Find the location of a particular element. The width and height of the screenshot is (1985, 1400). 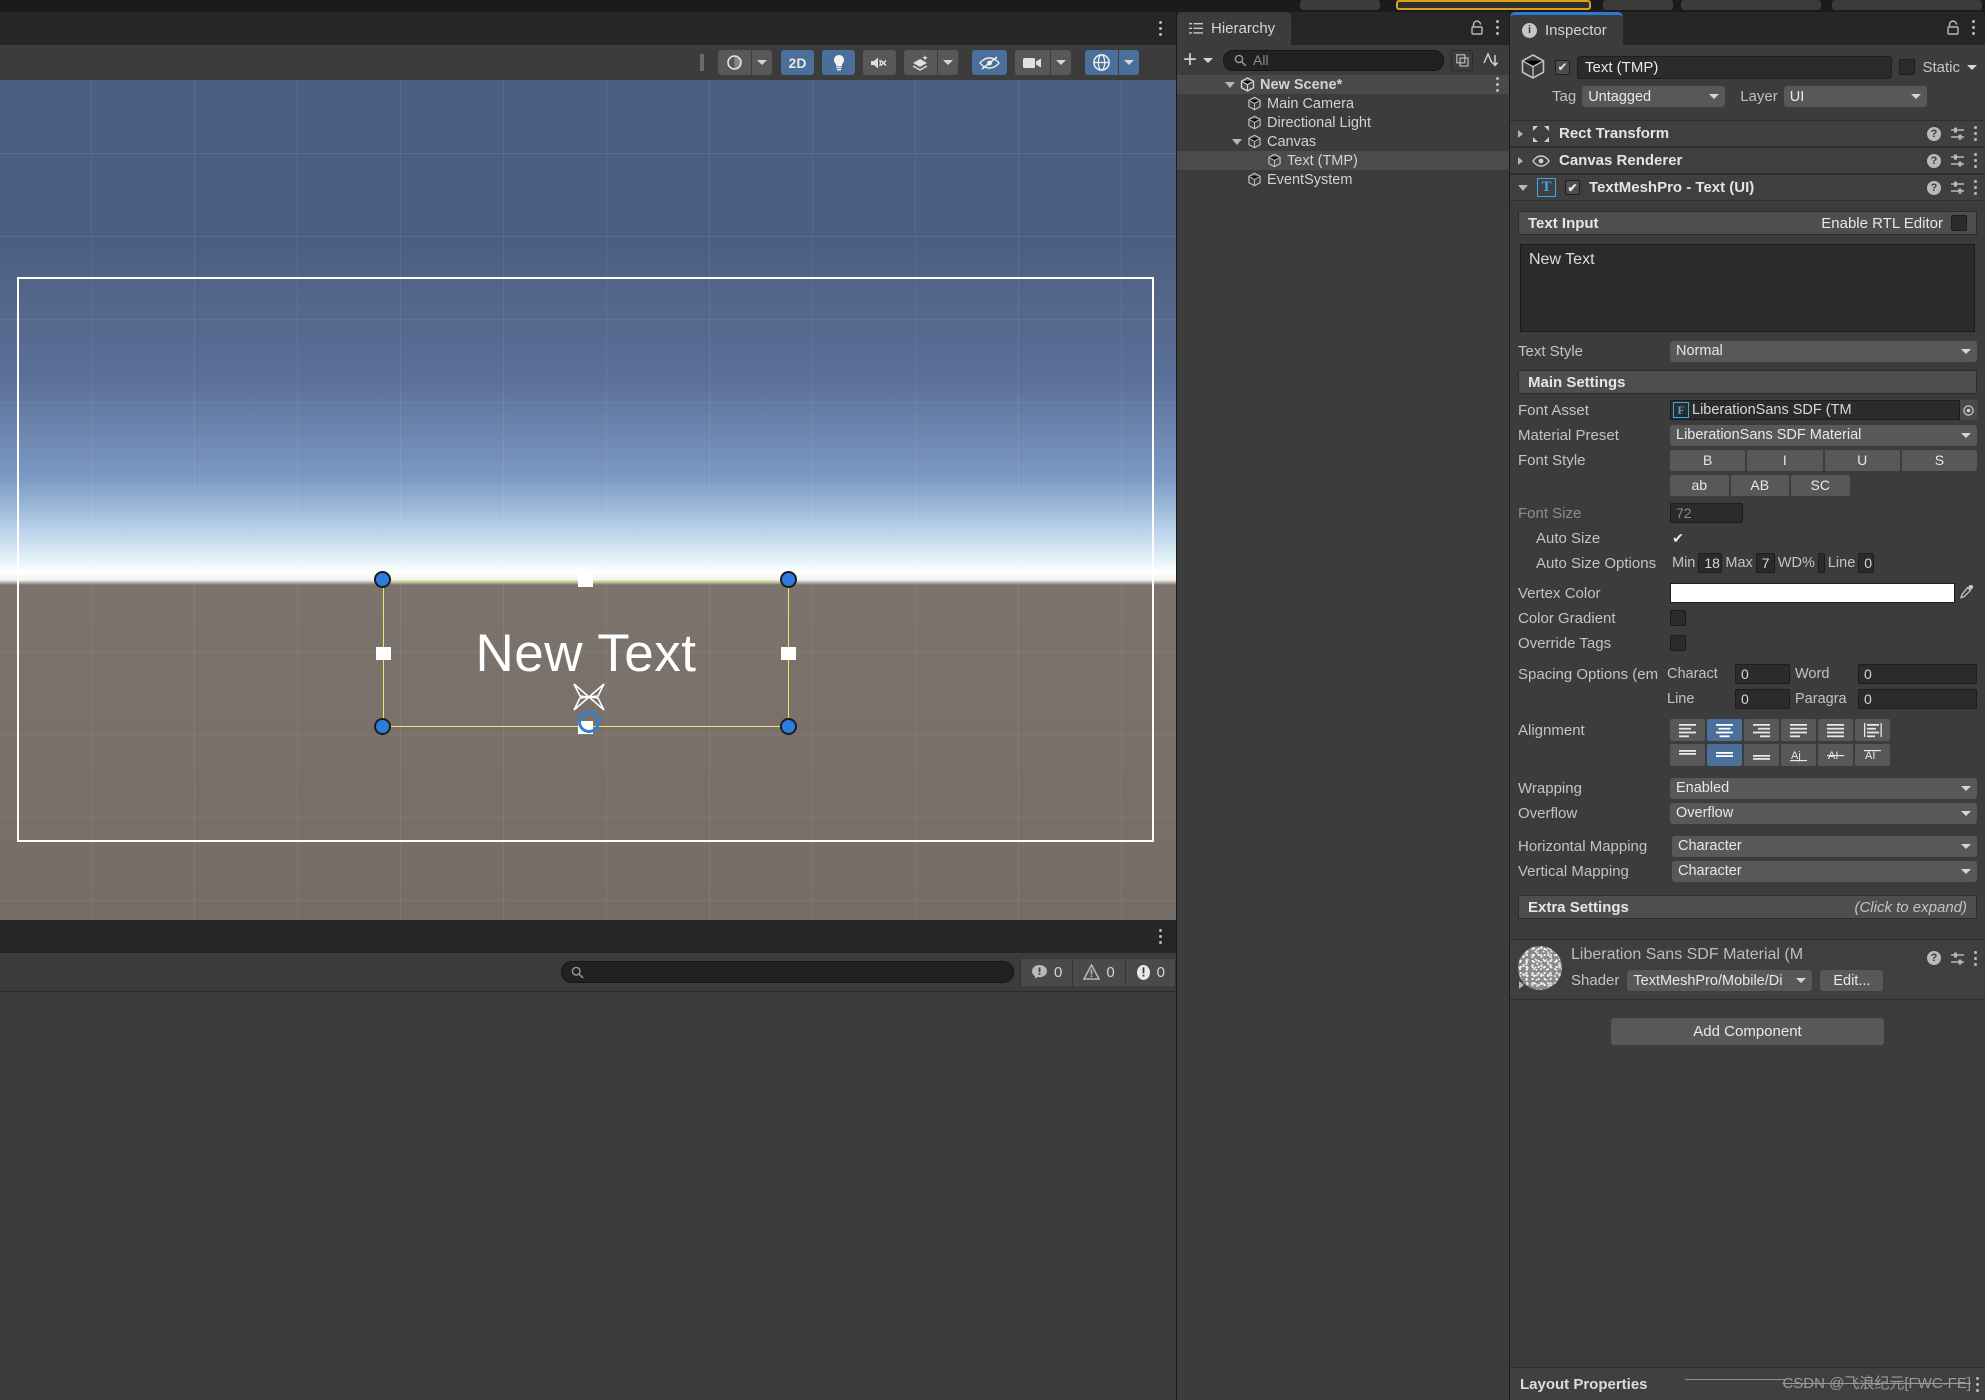

valign-midline-button: AI is located at coordinates (1835, 755).